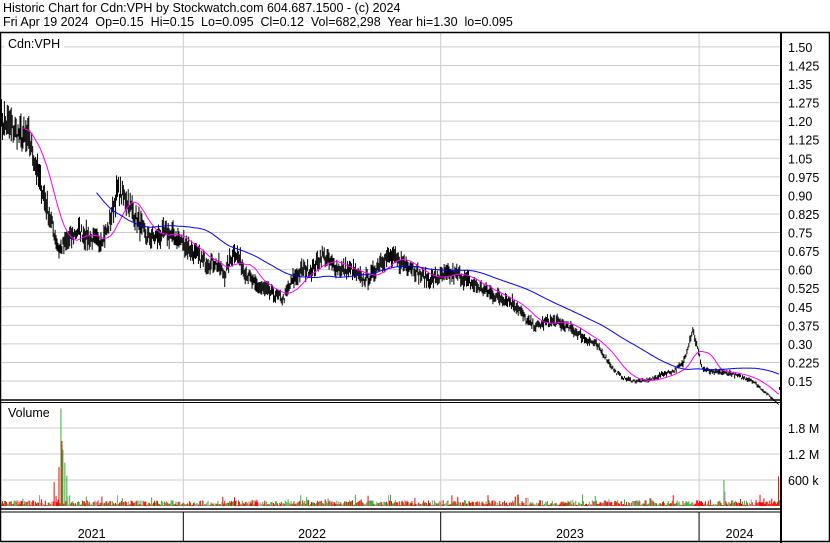 This screenshot has width=830, height=543. I want to click on price-tick-label: 1.125, so click(803, 141).